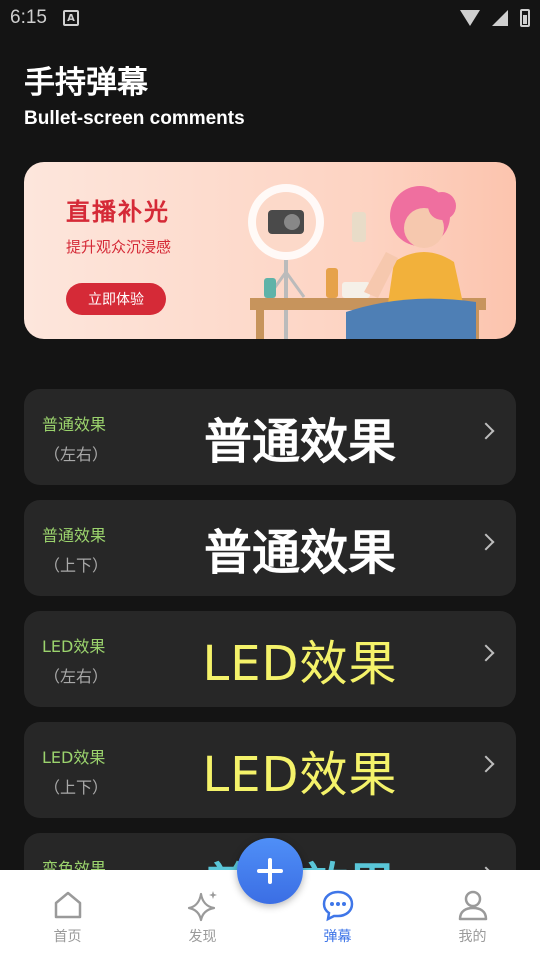  I want to click on battery-icon, so click(525, 18).